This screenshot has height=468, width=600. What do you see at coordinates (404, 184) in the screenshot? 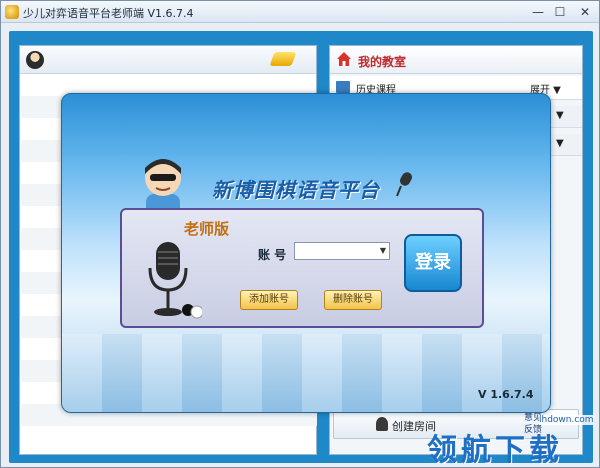
I see `microphone-deco-icon` at bounding box center [404, 184].